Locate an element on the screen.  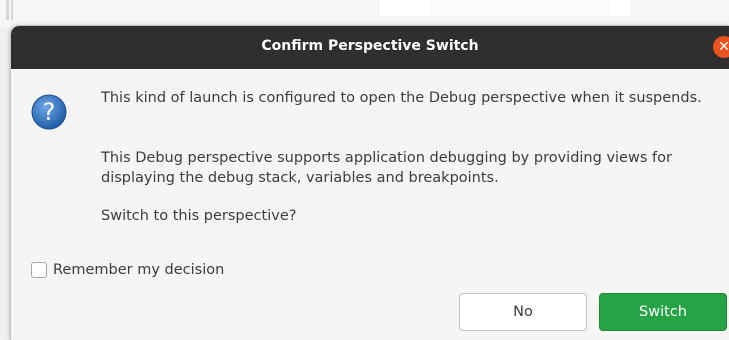
remember-decision-option: Remember my decision is located at coordinates (127, 270).